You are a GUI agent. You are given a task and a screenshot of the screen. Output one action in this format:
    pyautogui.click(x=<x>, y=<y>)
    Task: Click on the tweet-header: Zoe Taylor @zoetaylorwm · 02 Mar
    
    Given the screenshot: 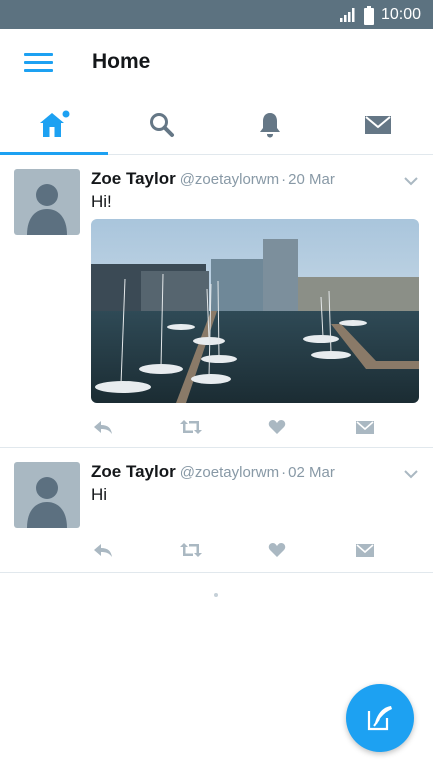 What is the action you would take?
    pyautogui.click(x=213, y=473)
    